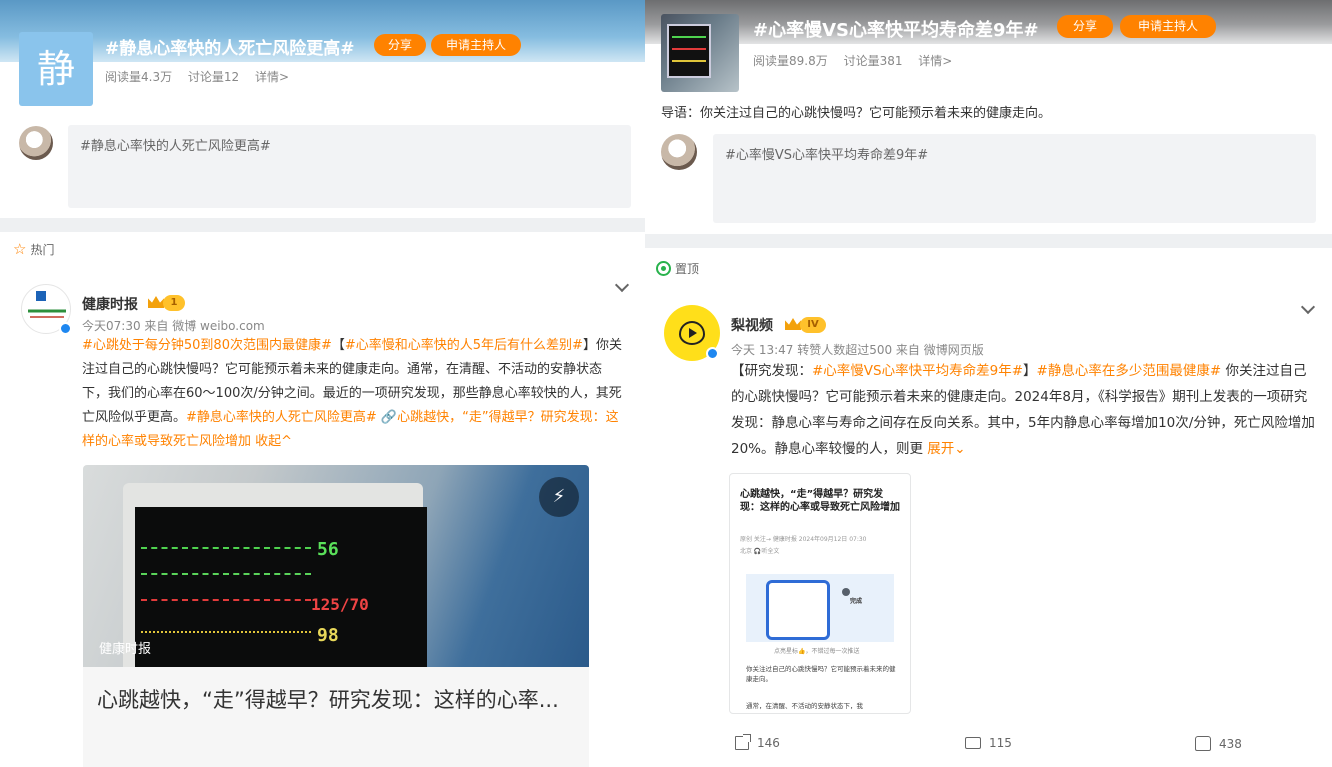 Image resolution: width=1332 pixels, height=767 pixels. What do you see at coordinates (803, 539) in the screenshot?
I see `article-meta: 原创 关注→ 健康时报 2024年09月12日 07:30` at bounding box center [803, 539].